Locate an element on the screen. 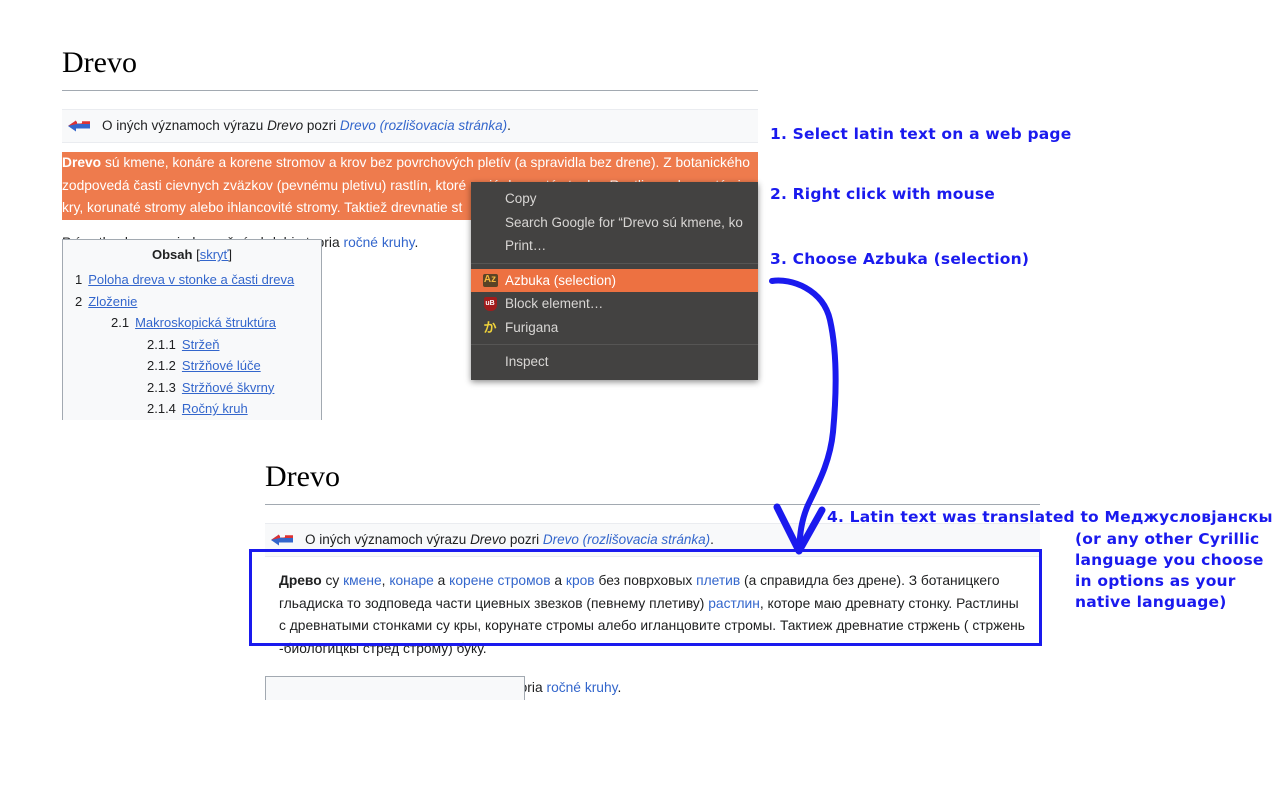 Image resolution: width=1280 pixels, height=800 pixels. hatnote-link-bottom: Drevo (rozlišovacia stránka) is located at coordinates (626, 539).